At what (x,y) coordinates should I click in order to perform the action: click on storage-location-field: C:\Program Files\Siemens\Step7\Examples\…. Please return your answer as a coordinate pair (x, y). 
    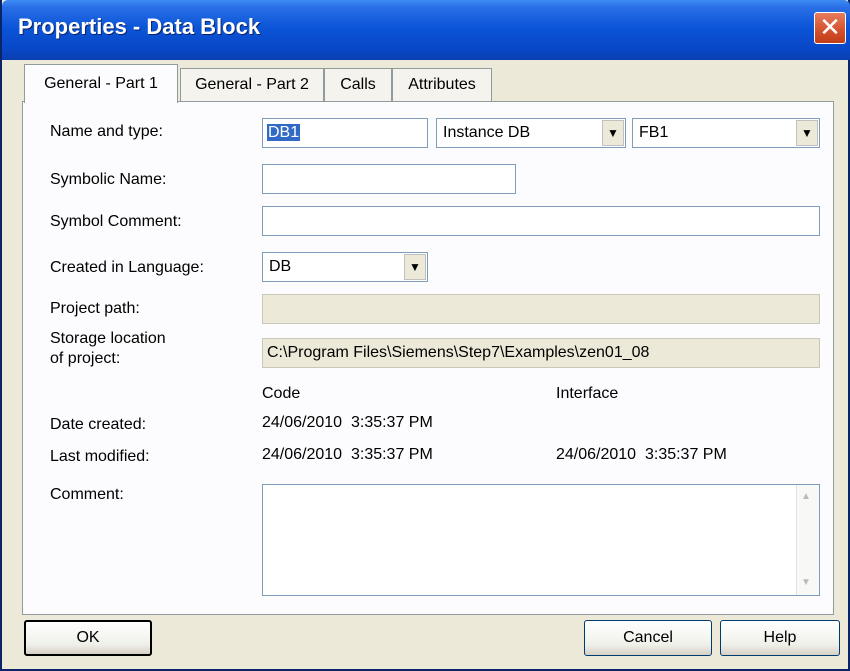
    Looking at the image, I should click on (541, 353).